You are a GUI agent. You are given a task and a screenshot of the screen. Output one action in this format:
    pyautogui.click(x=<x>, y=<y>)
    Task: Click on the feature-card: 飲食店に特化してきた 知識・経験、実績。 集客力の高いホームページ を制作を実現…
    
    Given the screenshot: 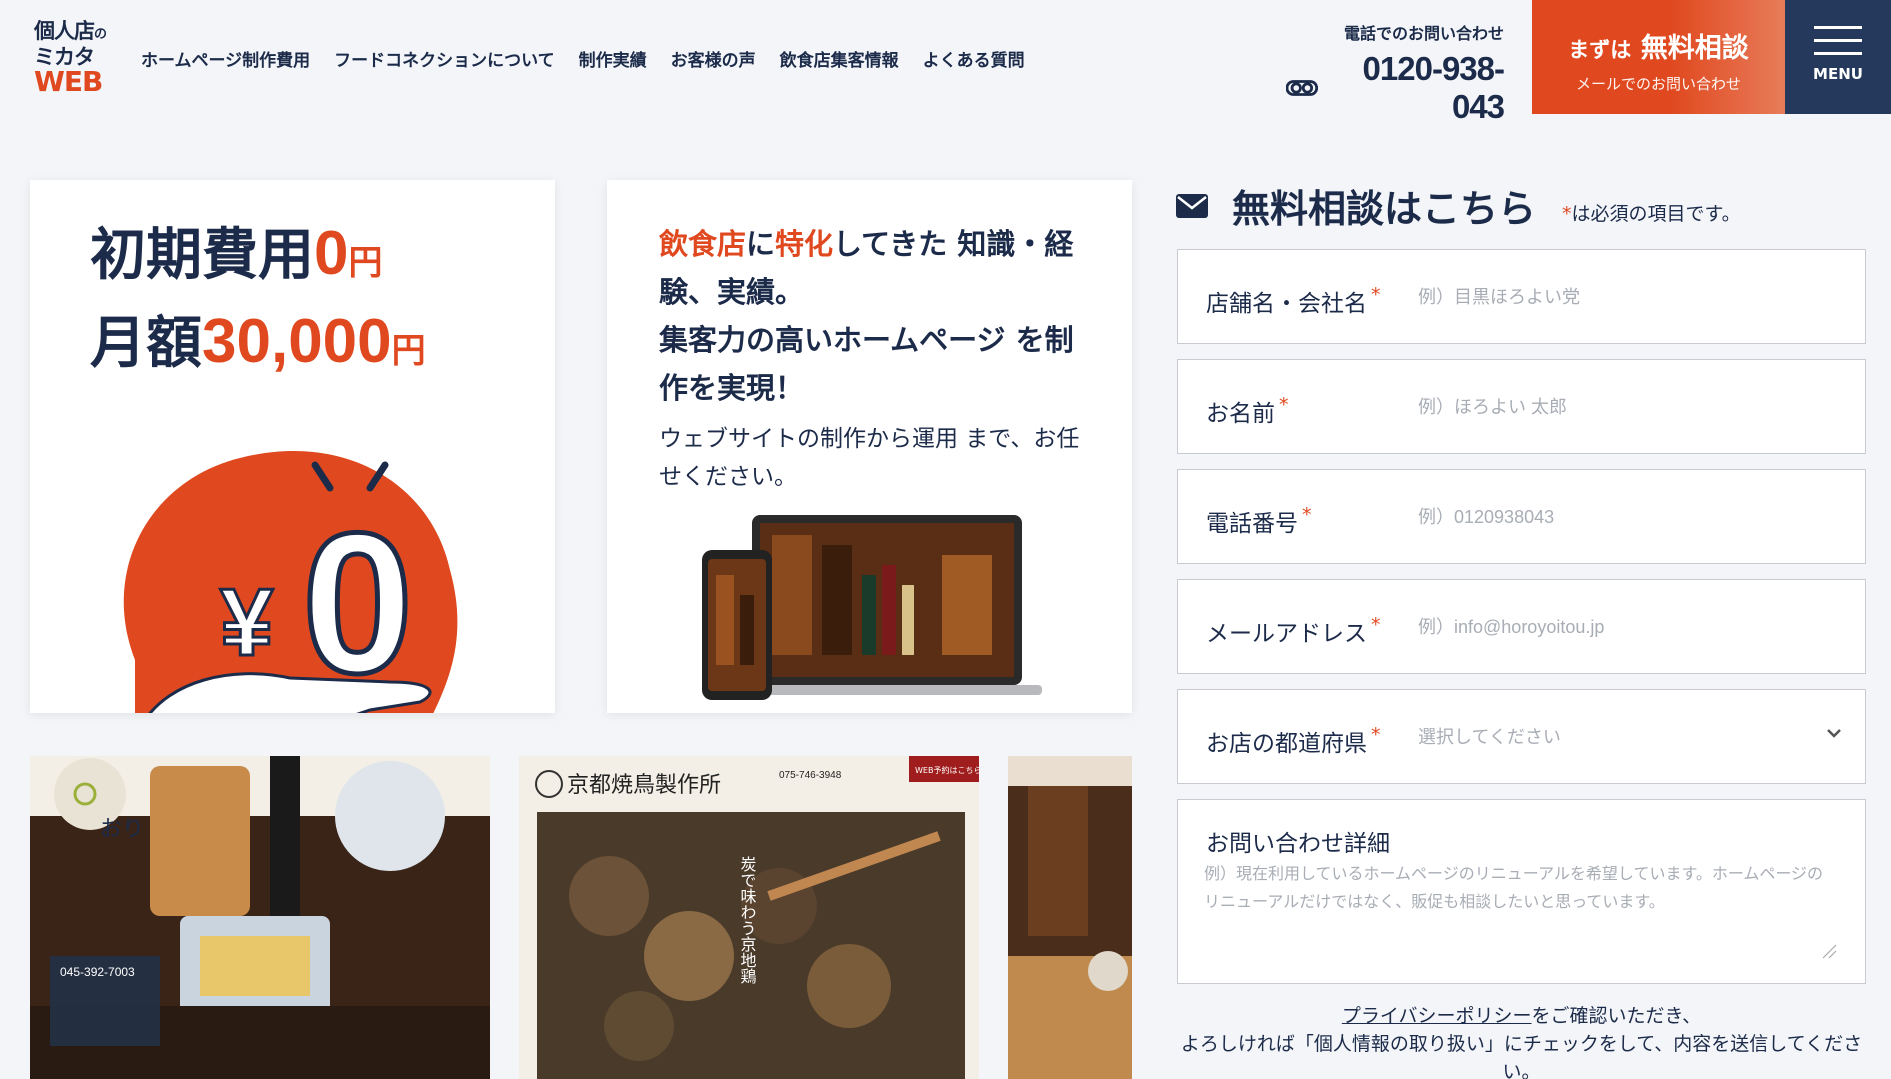 What is the action you would take?
    pyautogui.click(x=869, y=446)
    